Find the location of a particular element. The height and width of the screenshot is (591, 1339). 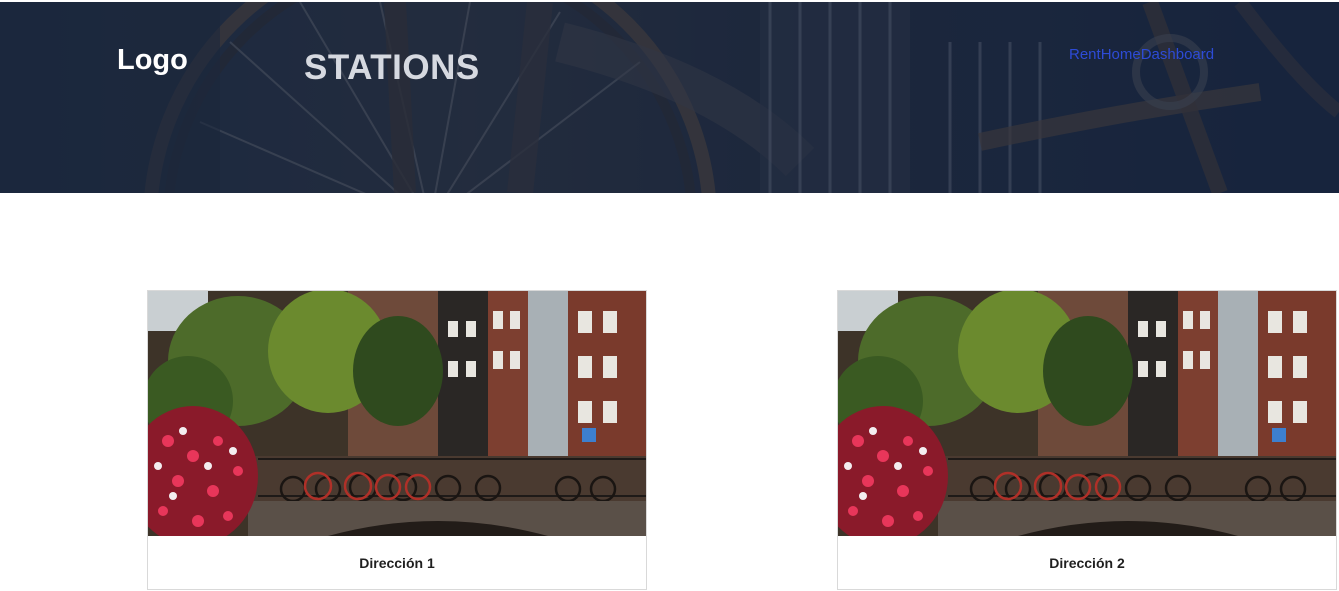

page-title: STATIONS is located at coordinates (392, 67).